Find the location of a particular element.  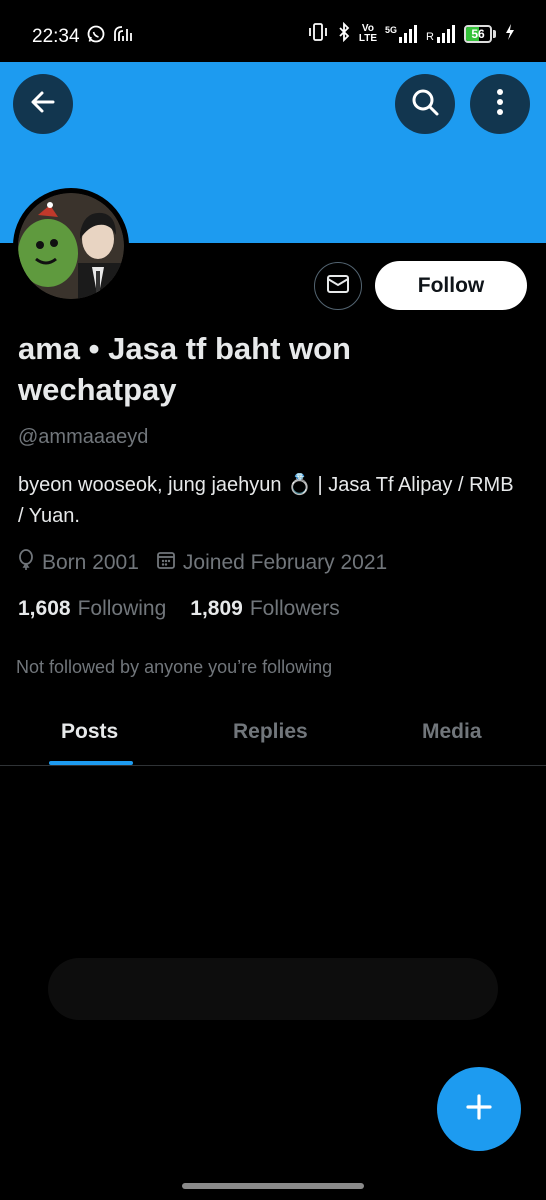

plus-icon is located at coordinates (479, 1109).